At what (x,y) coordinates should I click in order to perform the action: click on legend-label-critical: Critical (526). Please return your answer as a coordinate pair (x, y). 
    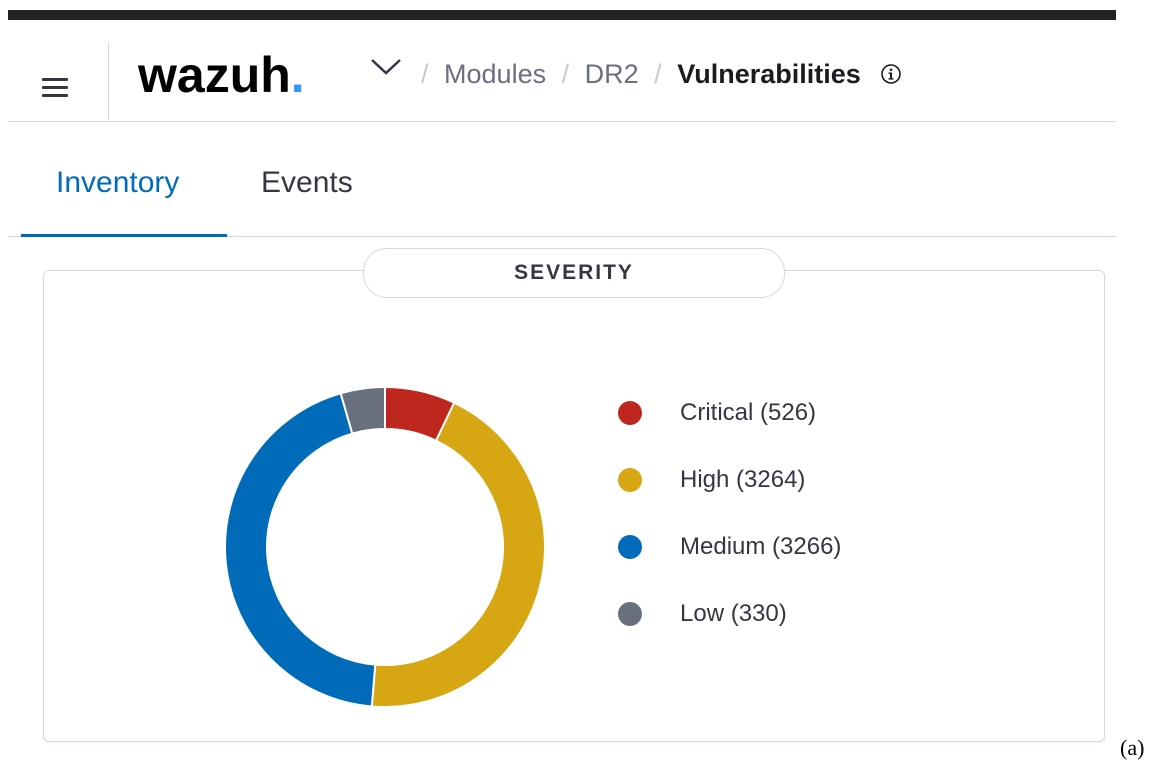
    Looking at the image, I should click on (748, 412).